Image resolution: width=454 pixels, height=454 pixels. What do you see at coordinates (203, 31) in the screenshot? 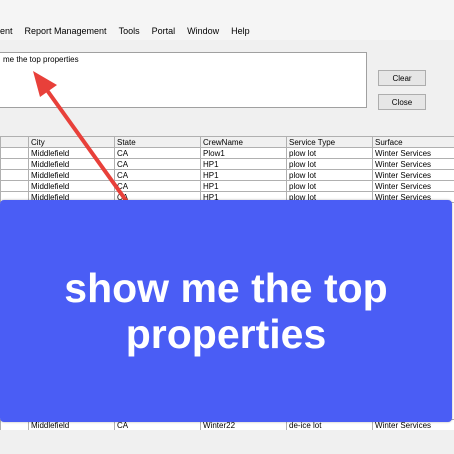
I see `menu-item-window: Window` at bounding box center [203, 31].